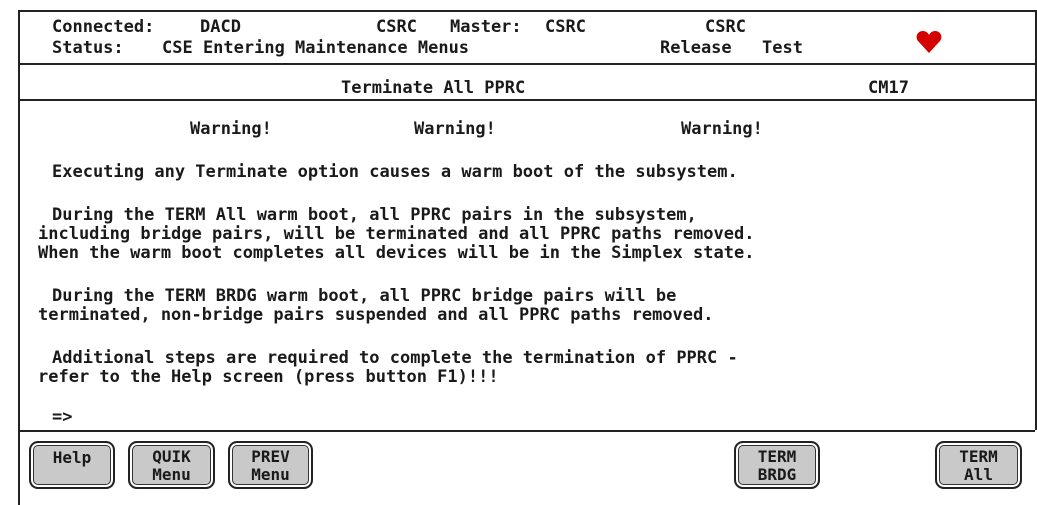 Image resolution: width=1037 pixels, height=505 pixels. Describe the element at coordinates (527, 64) in the screenshot. I see `header-divider` at that location.